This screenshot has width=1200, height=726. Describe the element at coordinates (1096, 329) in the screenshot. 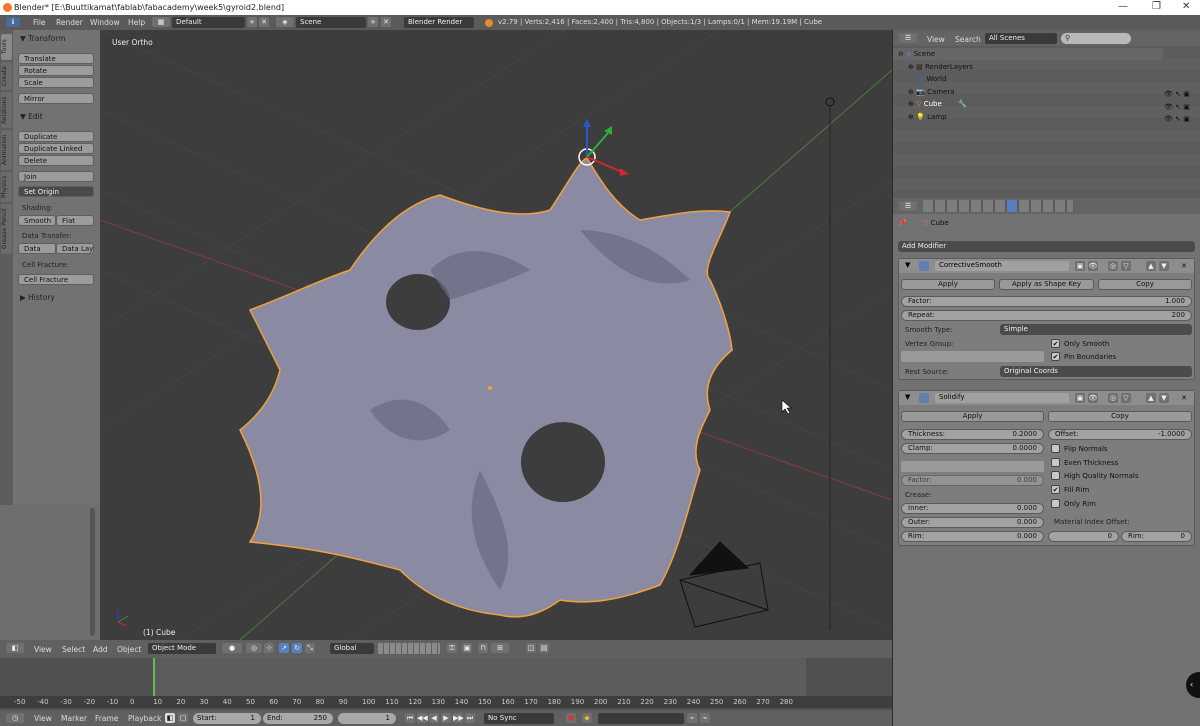

I see `smooth-type-dropdown: Simple` at that location.